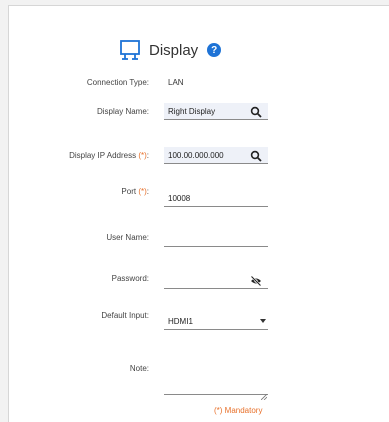  I want to click on display-ip-label: Display IP Address (*):, so click(109, 155).